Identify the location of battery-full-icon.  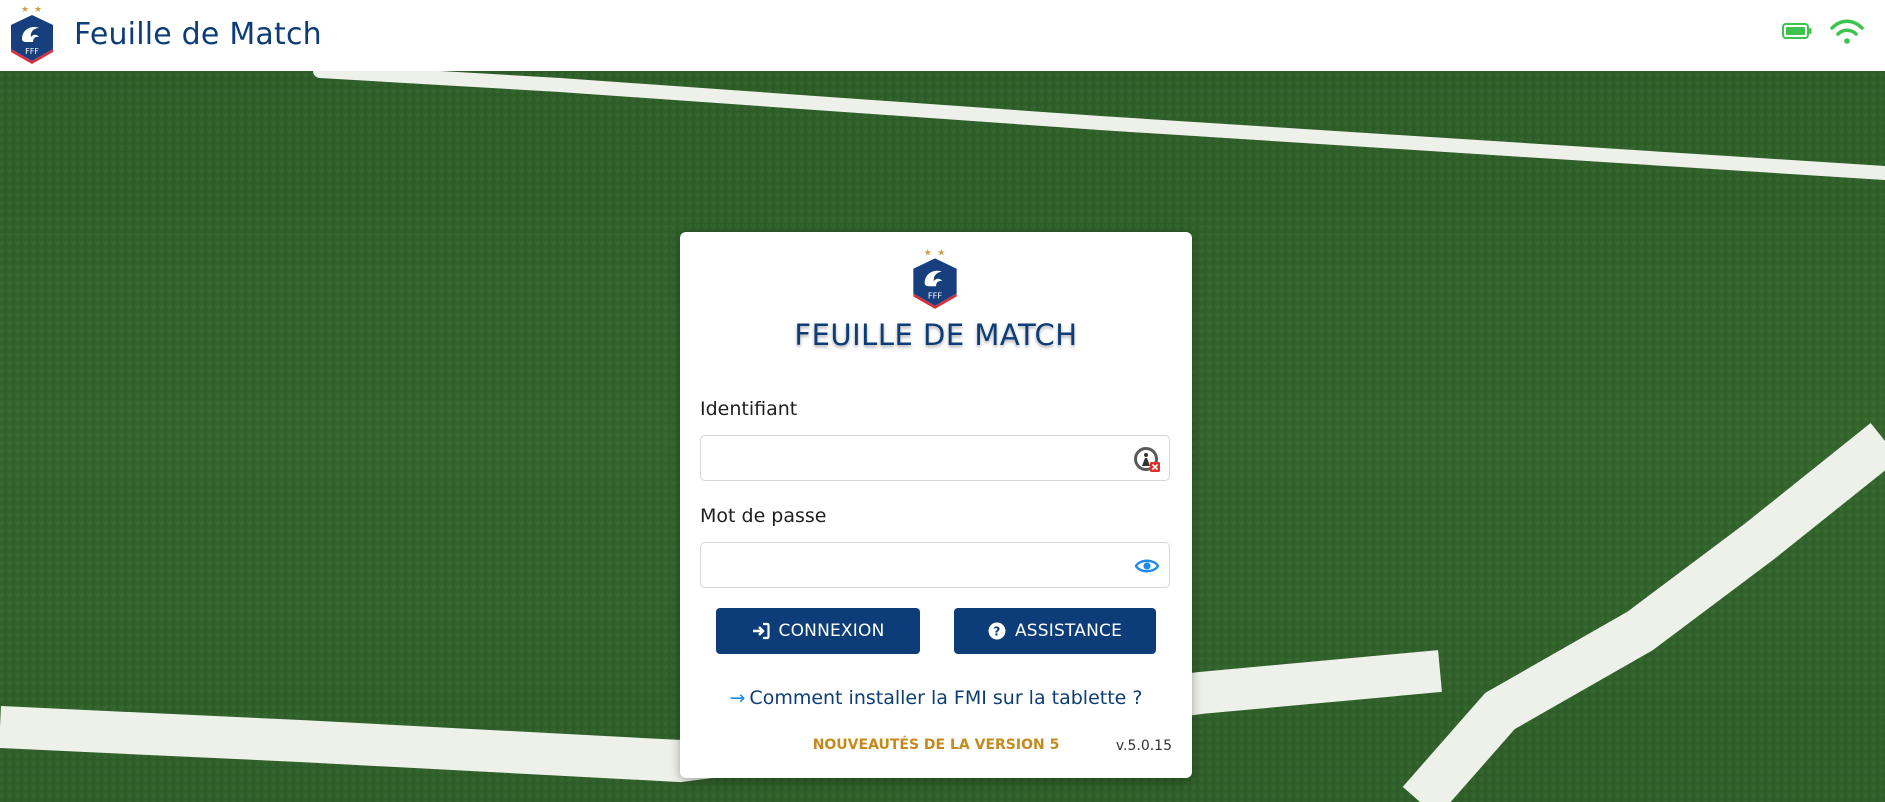
(1797, 31).